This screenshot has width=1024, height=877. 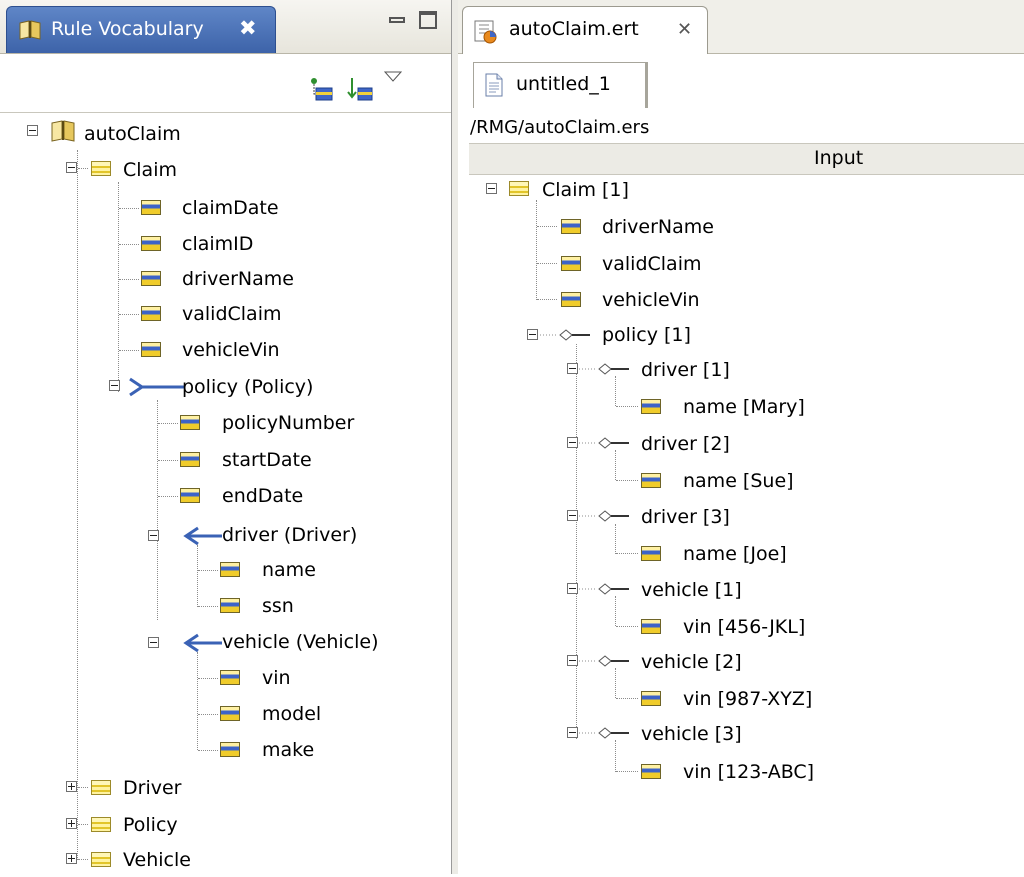 What do you see at coordinates (685, 443) in the screenshot?
I see `tree-node-driver-2: driver [2]` at bounding box center [685, 443].